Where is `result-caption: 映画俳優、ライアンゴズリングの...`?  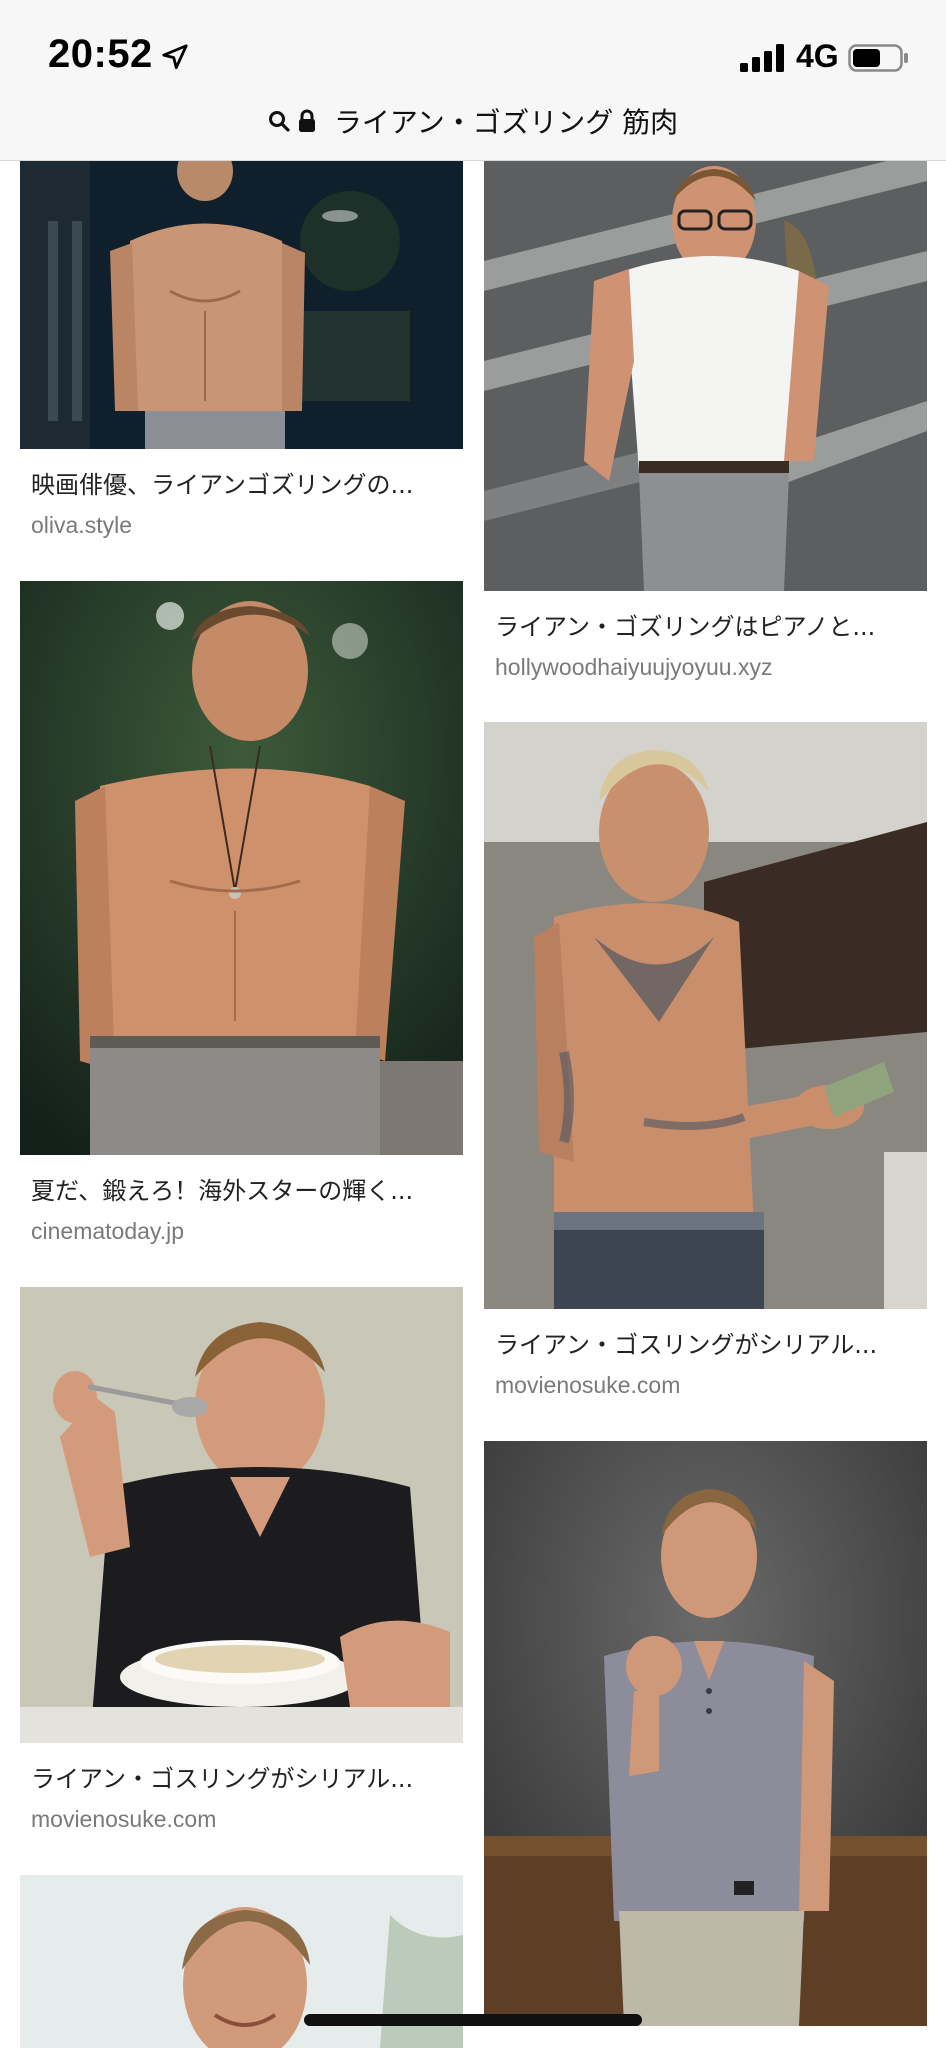 result-caption: 映画俳優、ライアンゴズリングの... is located at coordinates (236, 482).